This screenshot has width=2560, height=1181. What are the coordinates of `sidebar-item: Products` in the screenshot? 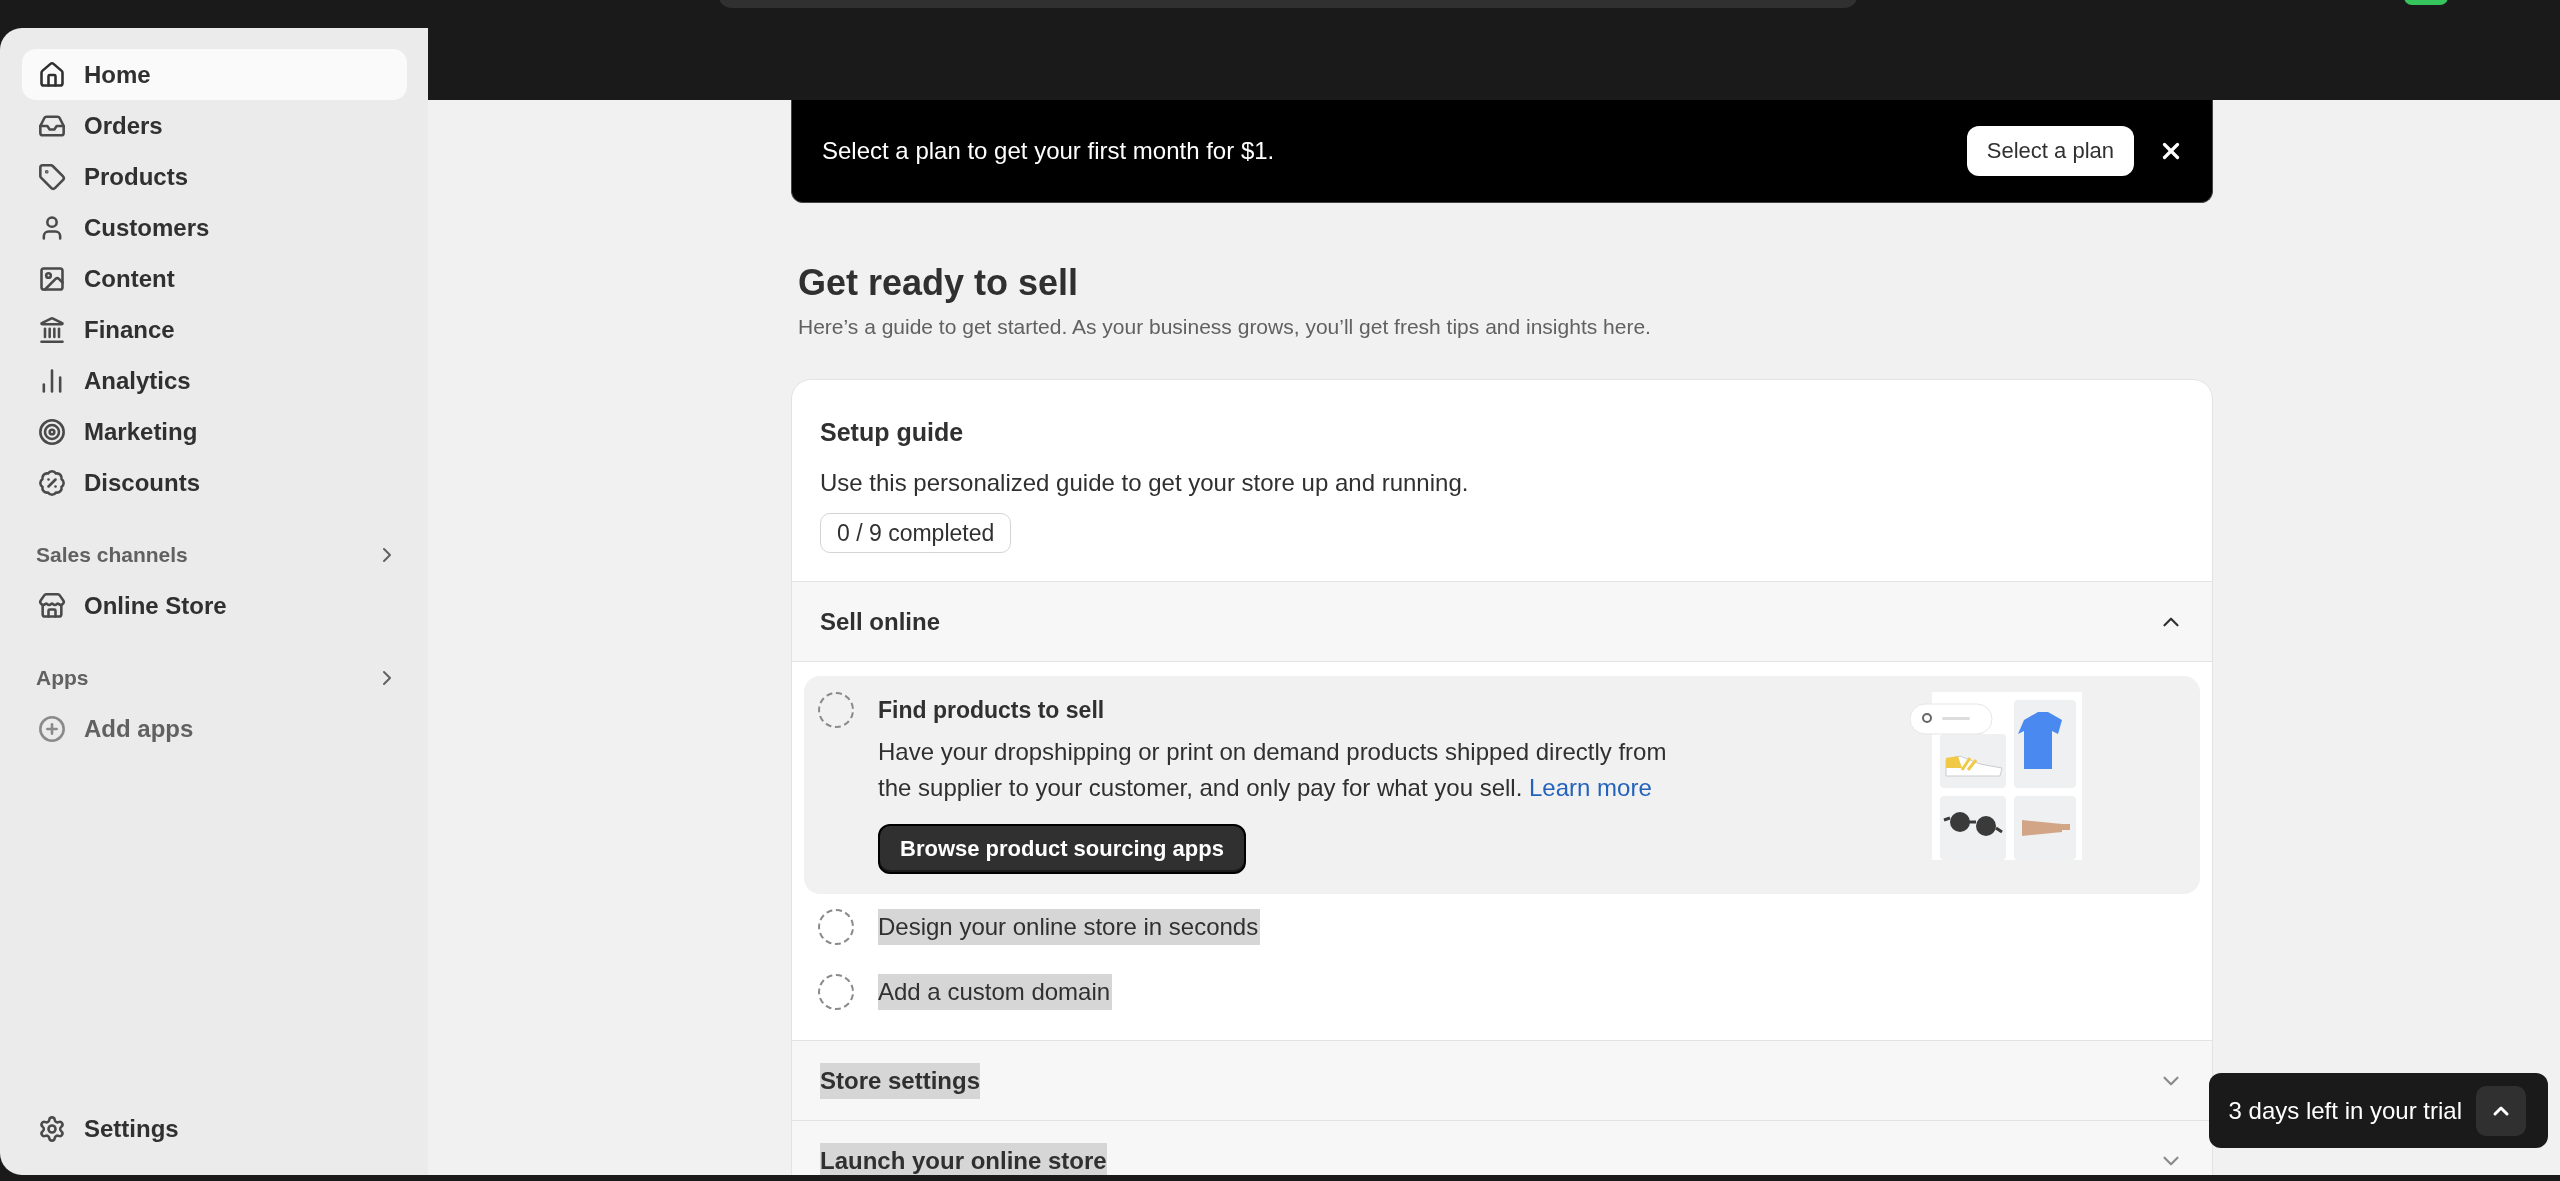 It's located at (214, 176).